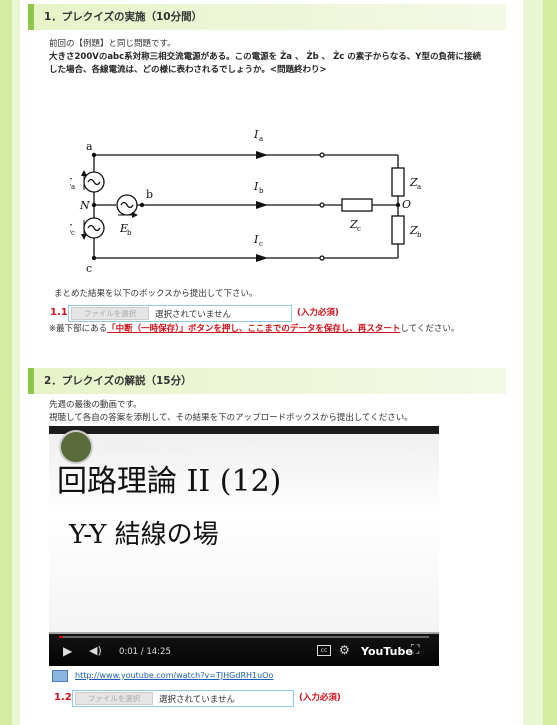 The image size is (557, 725). I want to click on node-o-label: O, so click(406, 204).